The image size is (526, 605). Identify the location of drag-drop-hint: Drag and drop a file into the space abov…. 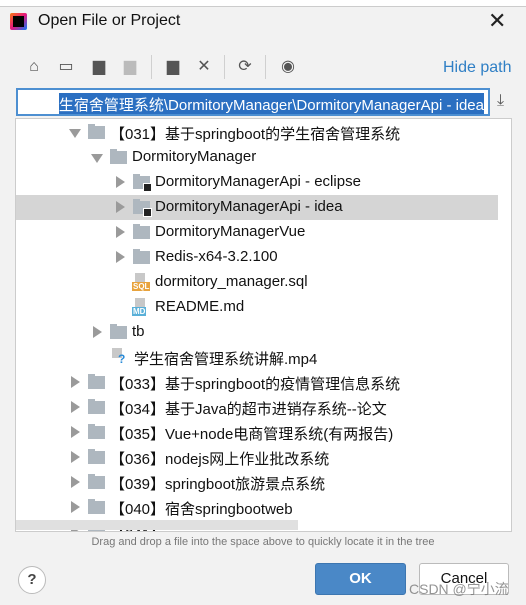
(263, 542).